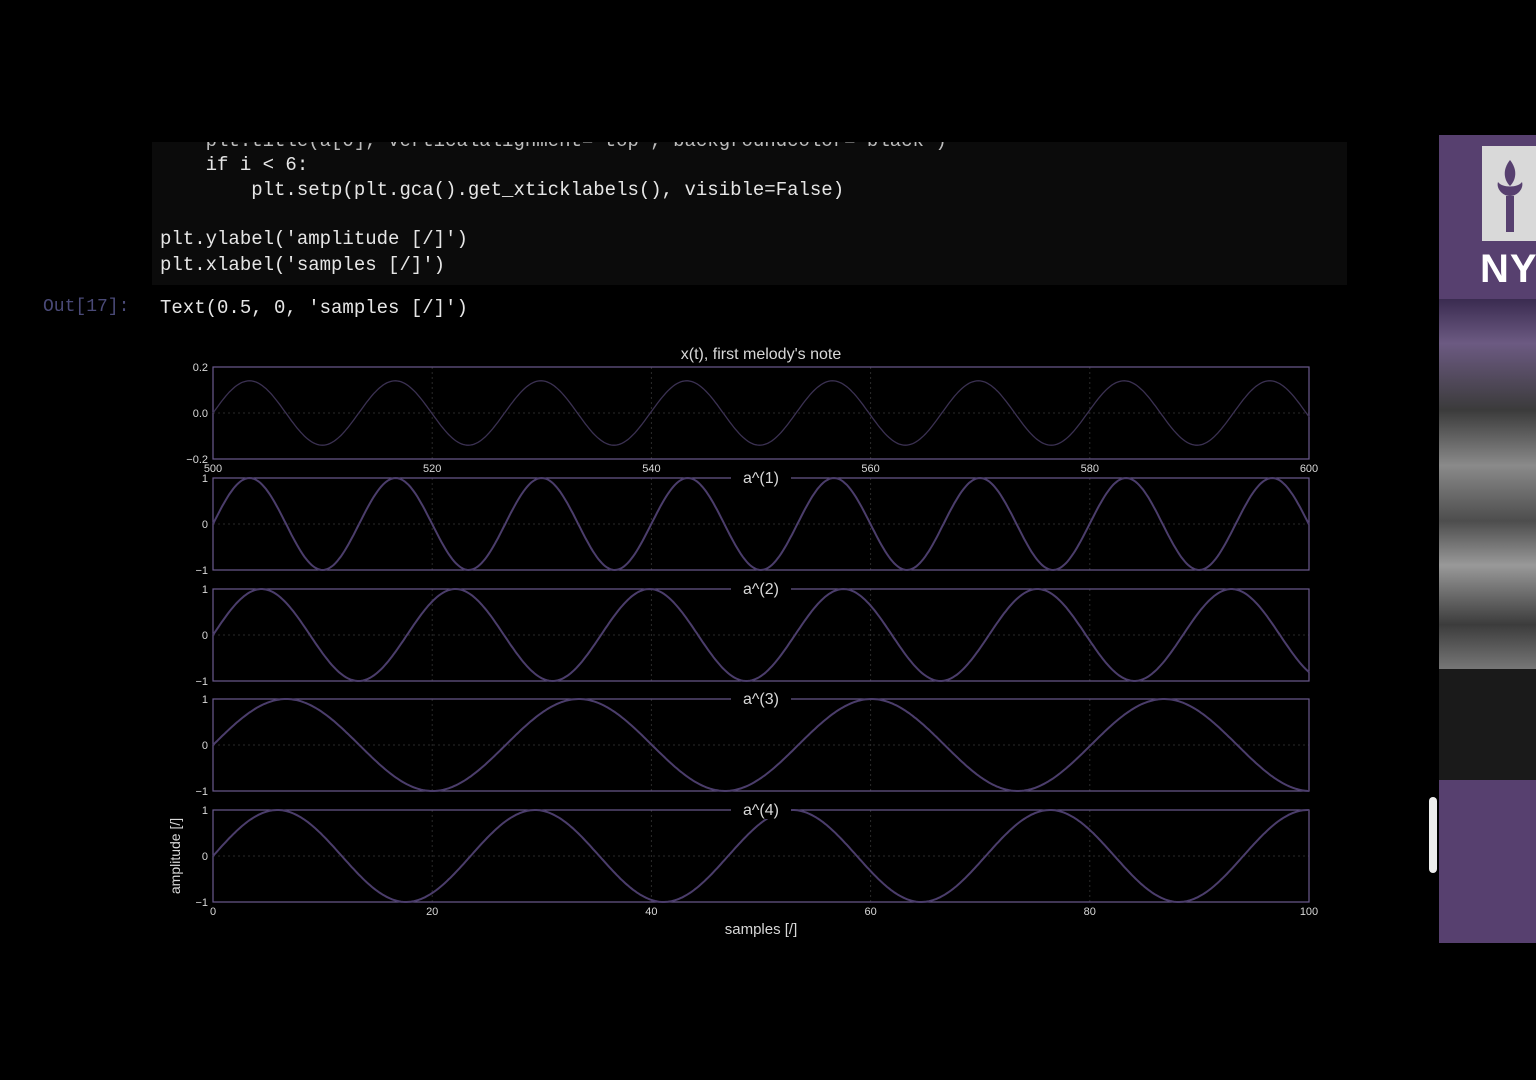  What do you see at coordinates (1090, 912) in the screenshot?
I see `x-tick-label: 80` at bounding box center [1090, 912].